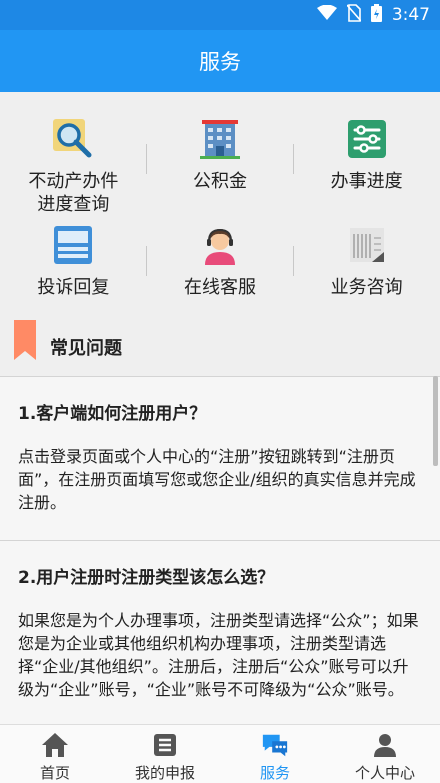 This screenshot has width=440, height=783. I want to click on document-icon, so click(367, 245).